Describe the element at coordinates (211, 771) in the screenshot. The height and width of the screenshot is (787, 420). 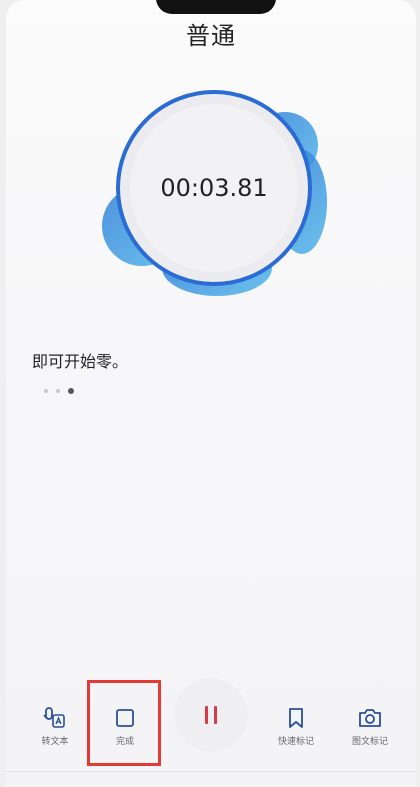
I see `bottom-divider` at that location.